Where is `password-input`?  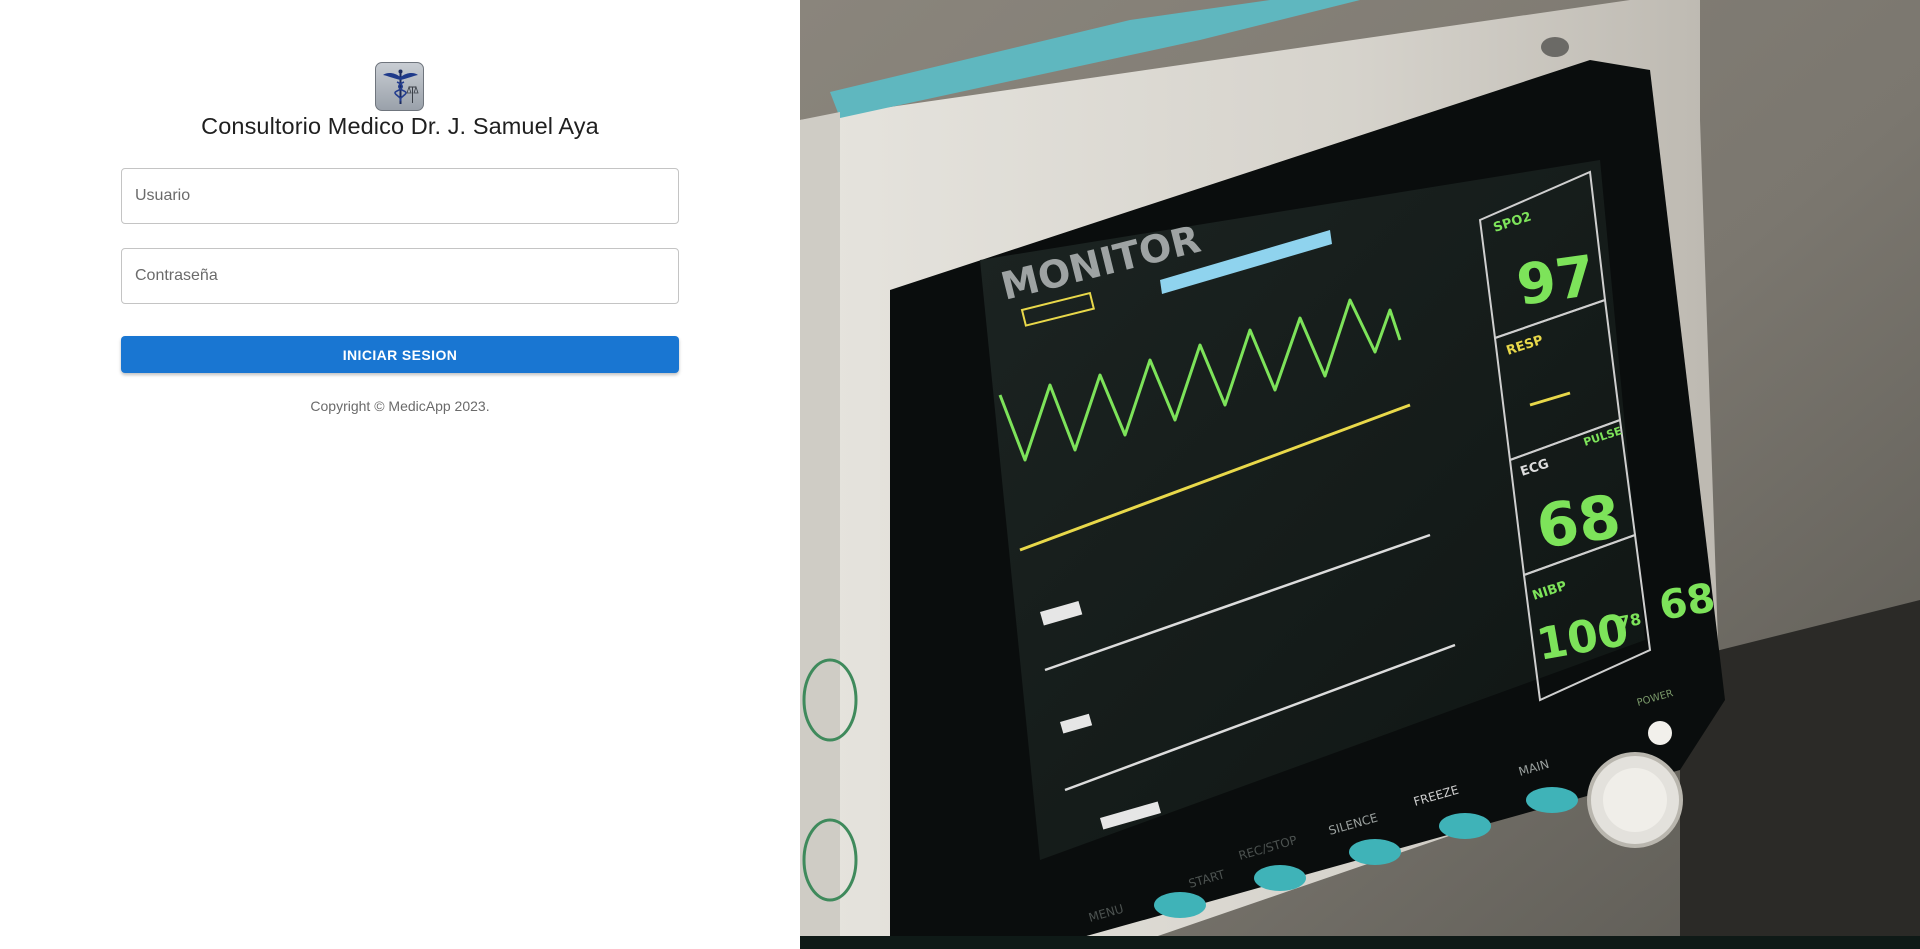 password-input is located at coordinates (400, 276).